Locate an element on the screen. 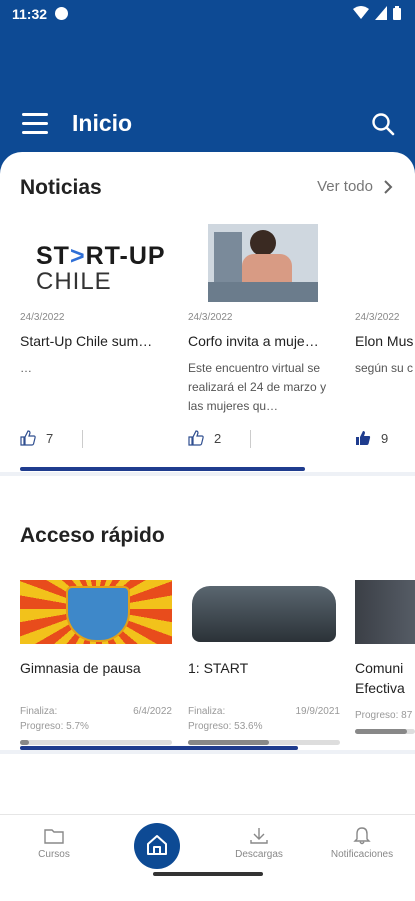 The width and height of the screenshot is (415, 901). search-icon is located at coordinates (383, 124).